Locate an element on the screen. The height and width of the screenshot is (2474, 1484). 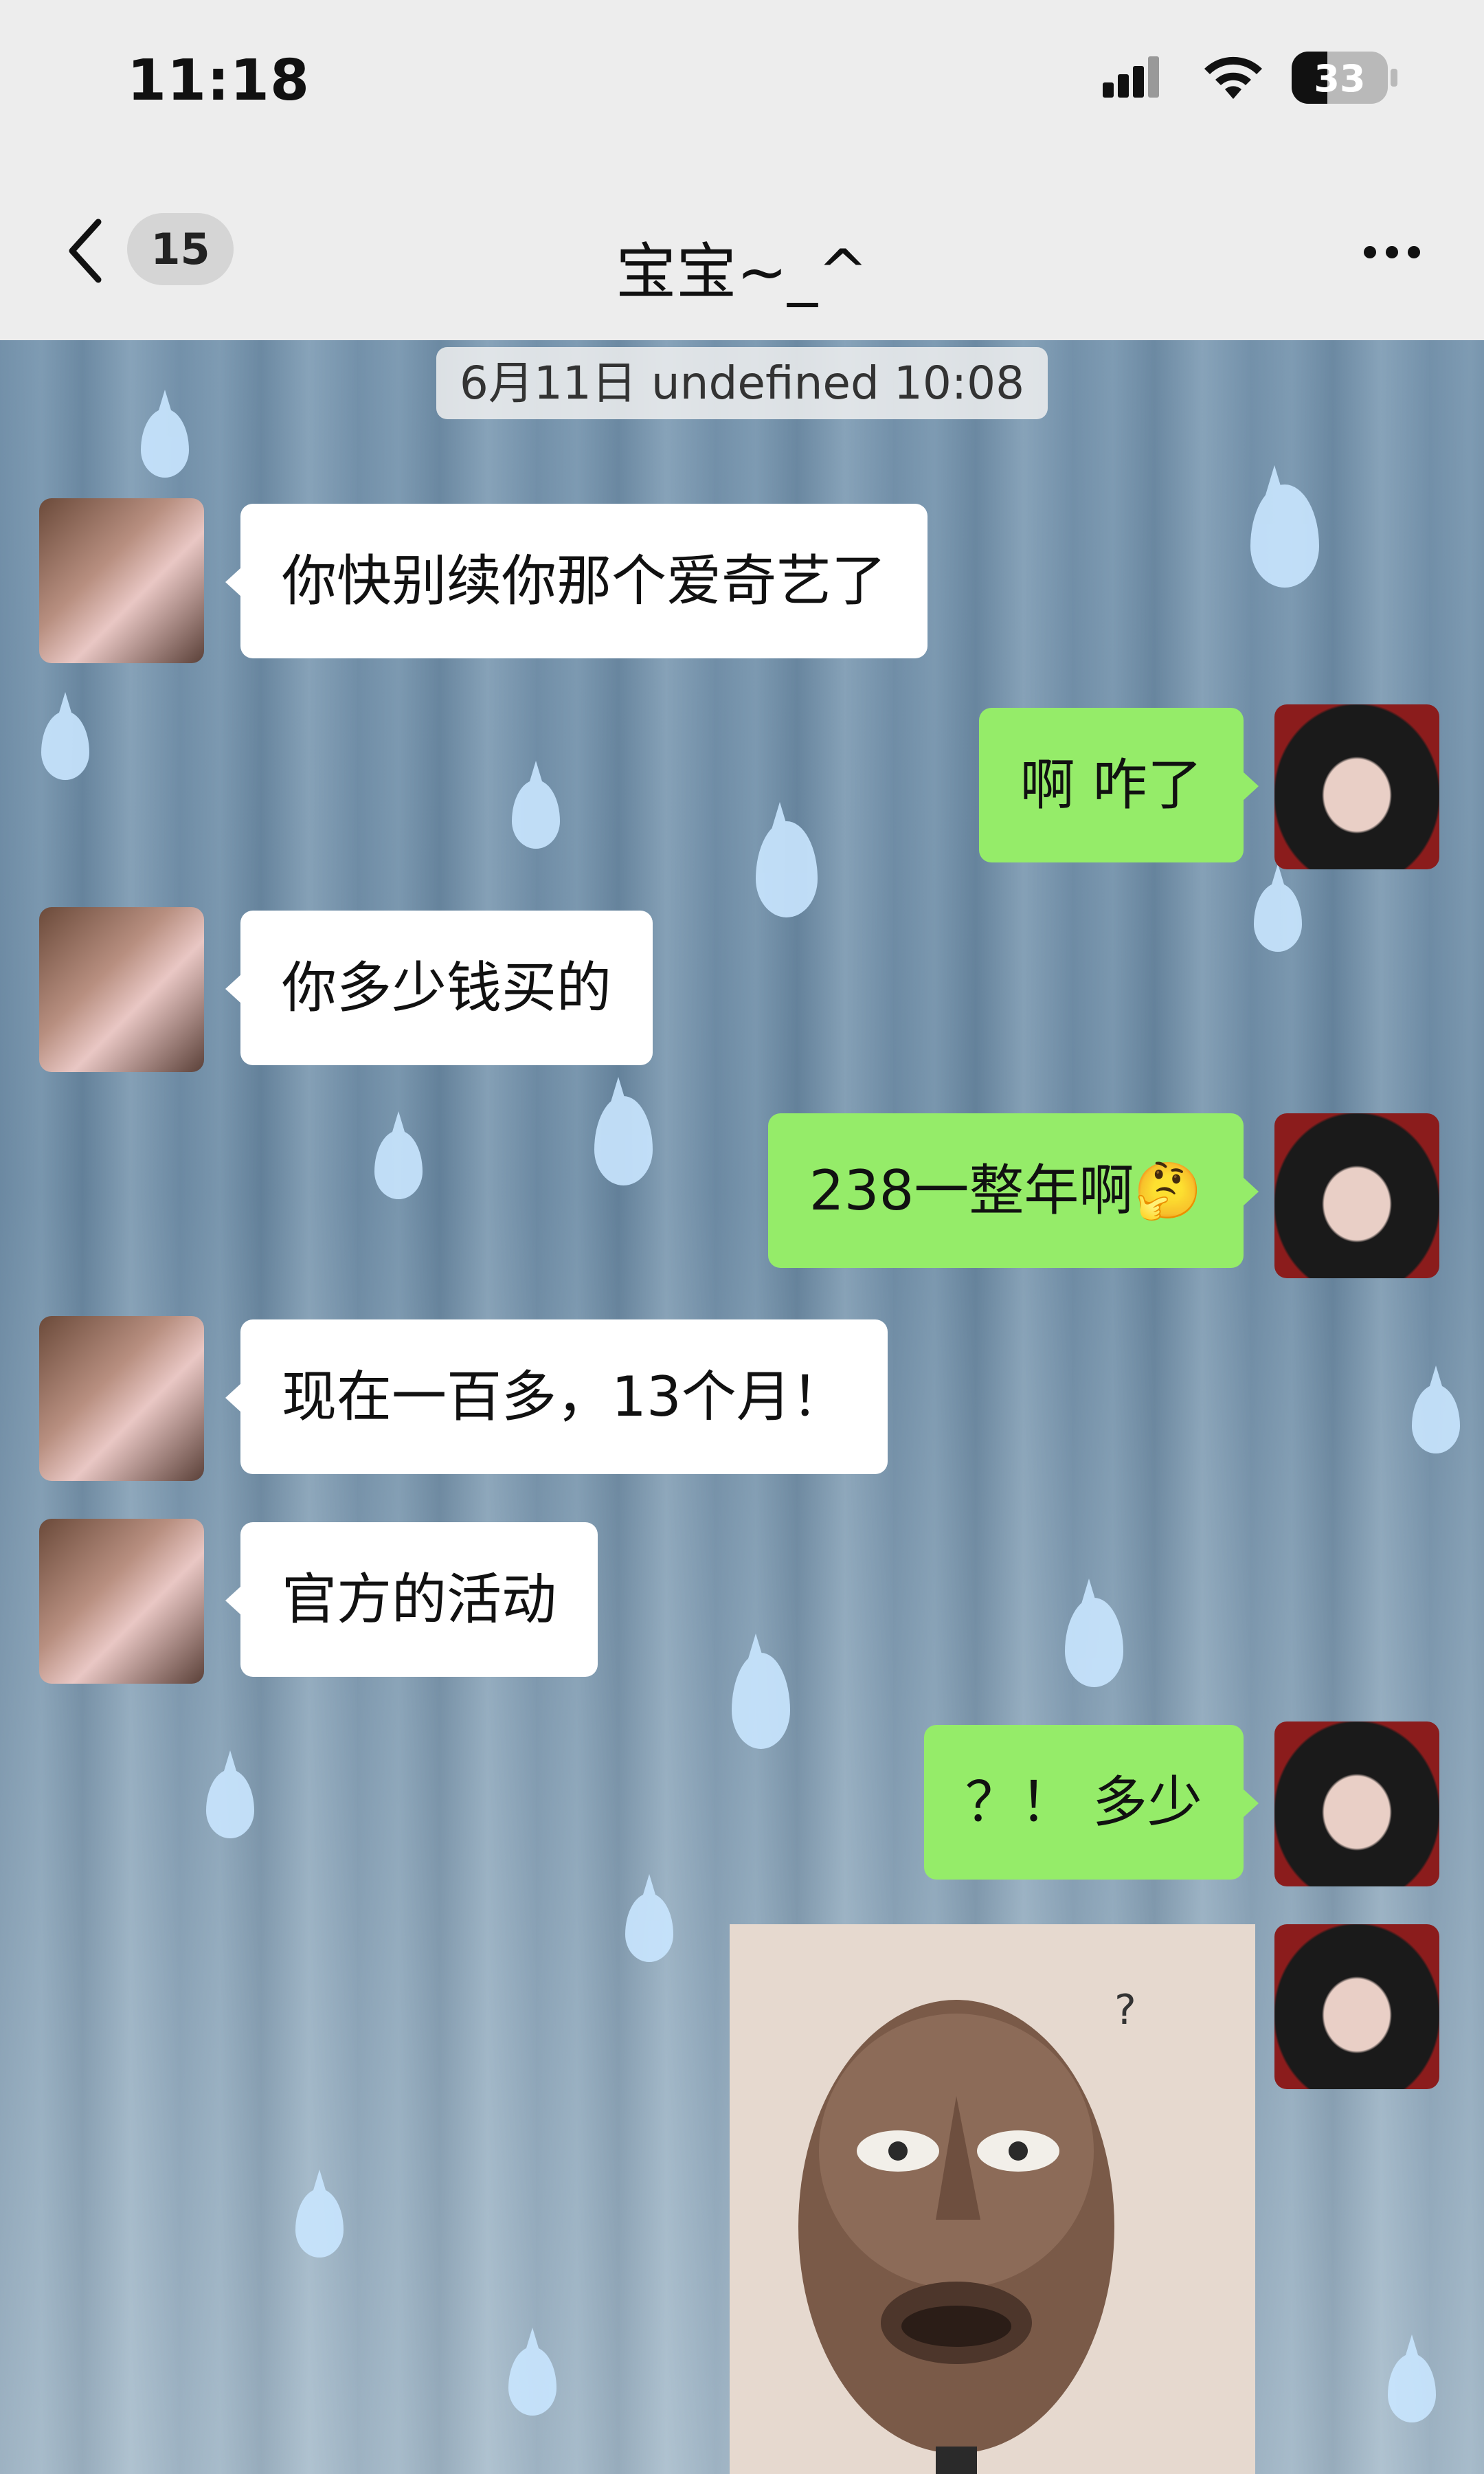
sticker-image: ? is located at coordinates (992, 2199).